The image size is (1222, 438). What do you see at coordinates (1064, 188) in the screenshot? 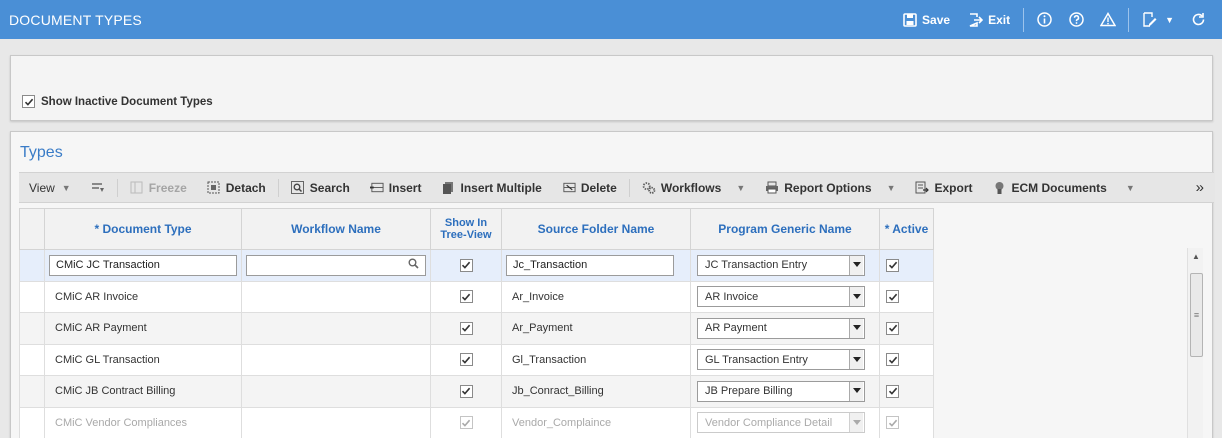
I see `ecm-documents-menu-button: ECM Documents ▼` at bounding box center [1064, 188].